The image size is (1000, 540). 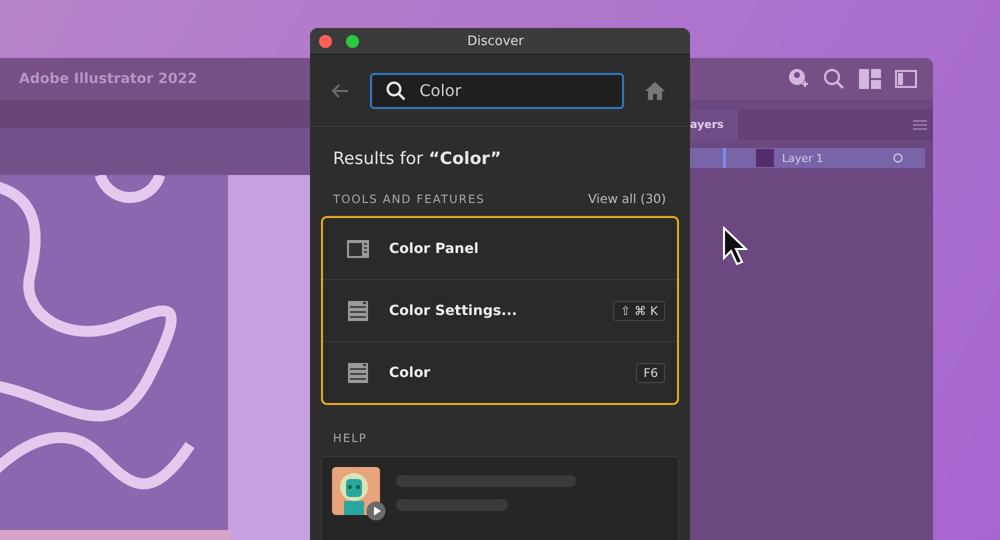 I want to click on zoom-button, so click(x=352, y=41).